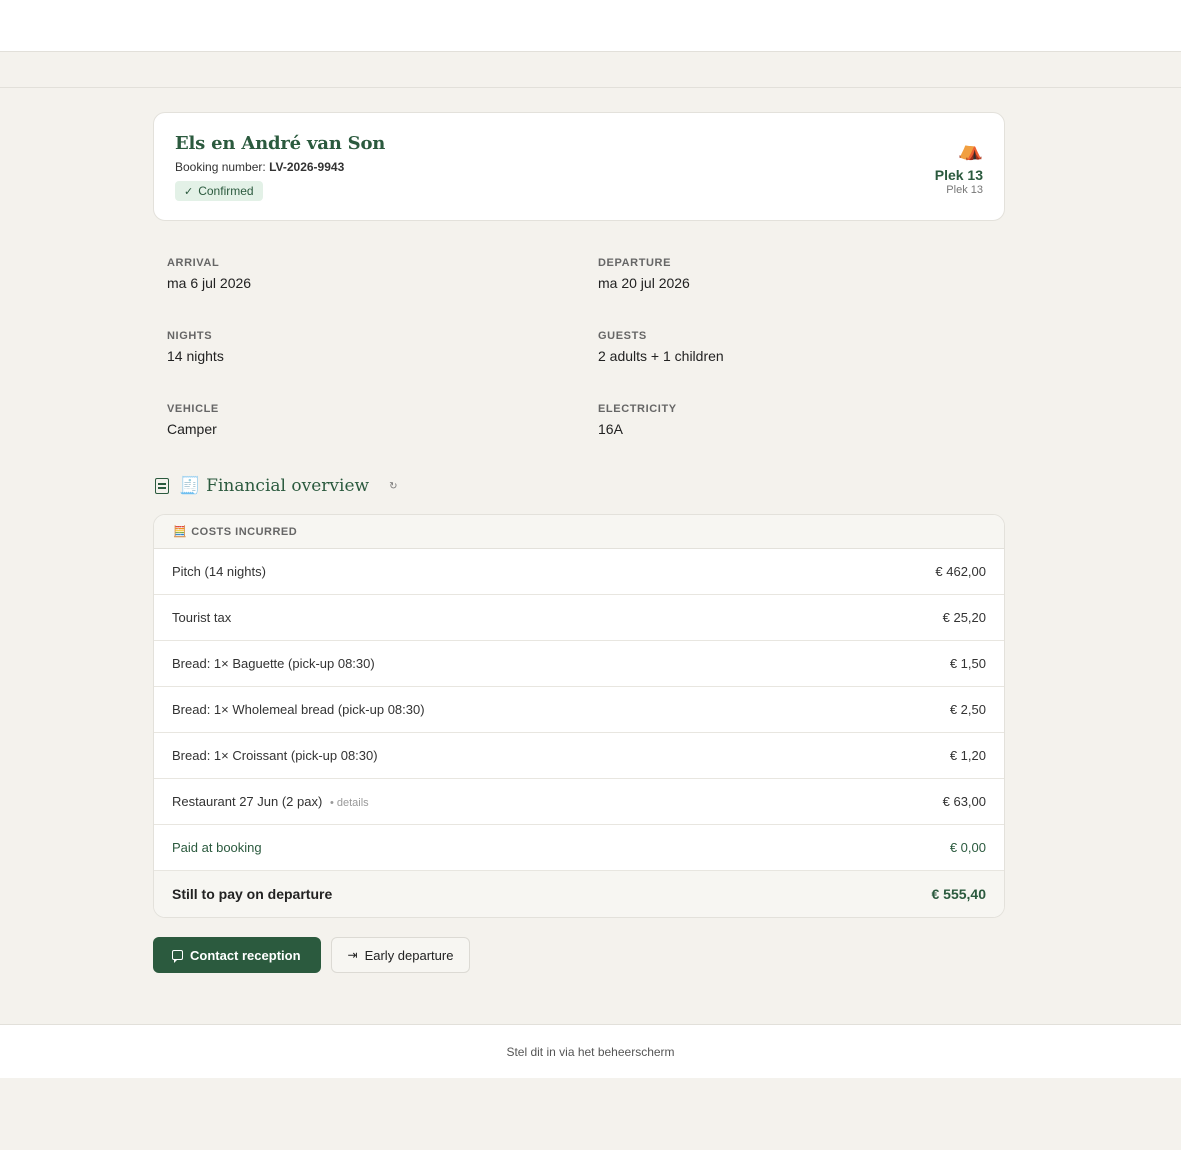  I want to click on exit-icon: ⇥, so click(352, 955).